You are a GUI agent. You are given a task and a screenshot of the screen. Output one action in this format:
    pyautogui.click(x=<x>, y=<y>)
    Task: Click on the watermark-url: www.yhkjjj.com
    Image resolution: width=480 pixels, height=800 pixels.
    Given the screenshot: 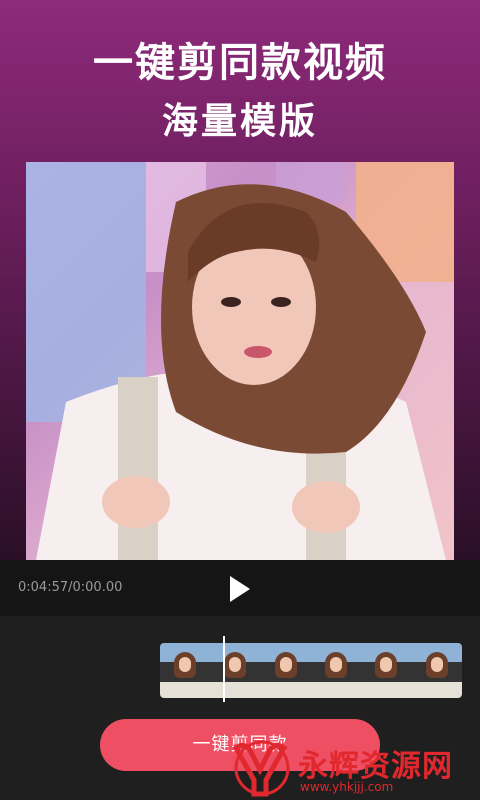 What is the action you would take?
    pyautogui.click(x=347, y=787)
    